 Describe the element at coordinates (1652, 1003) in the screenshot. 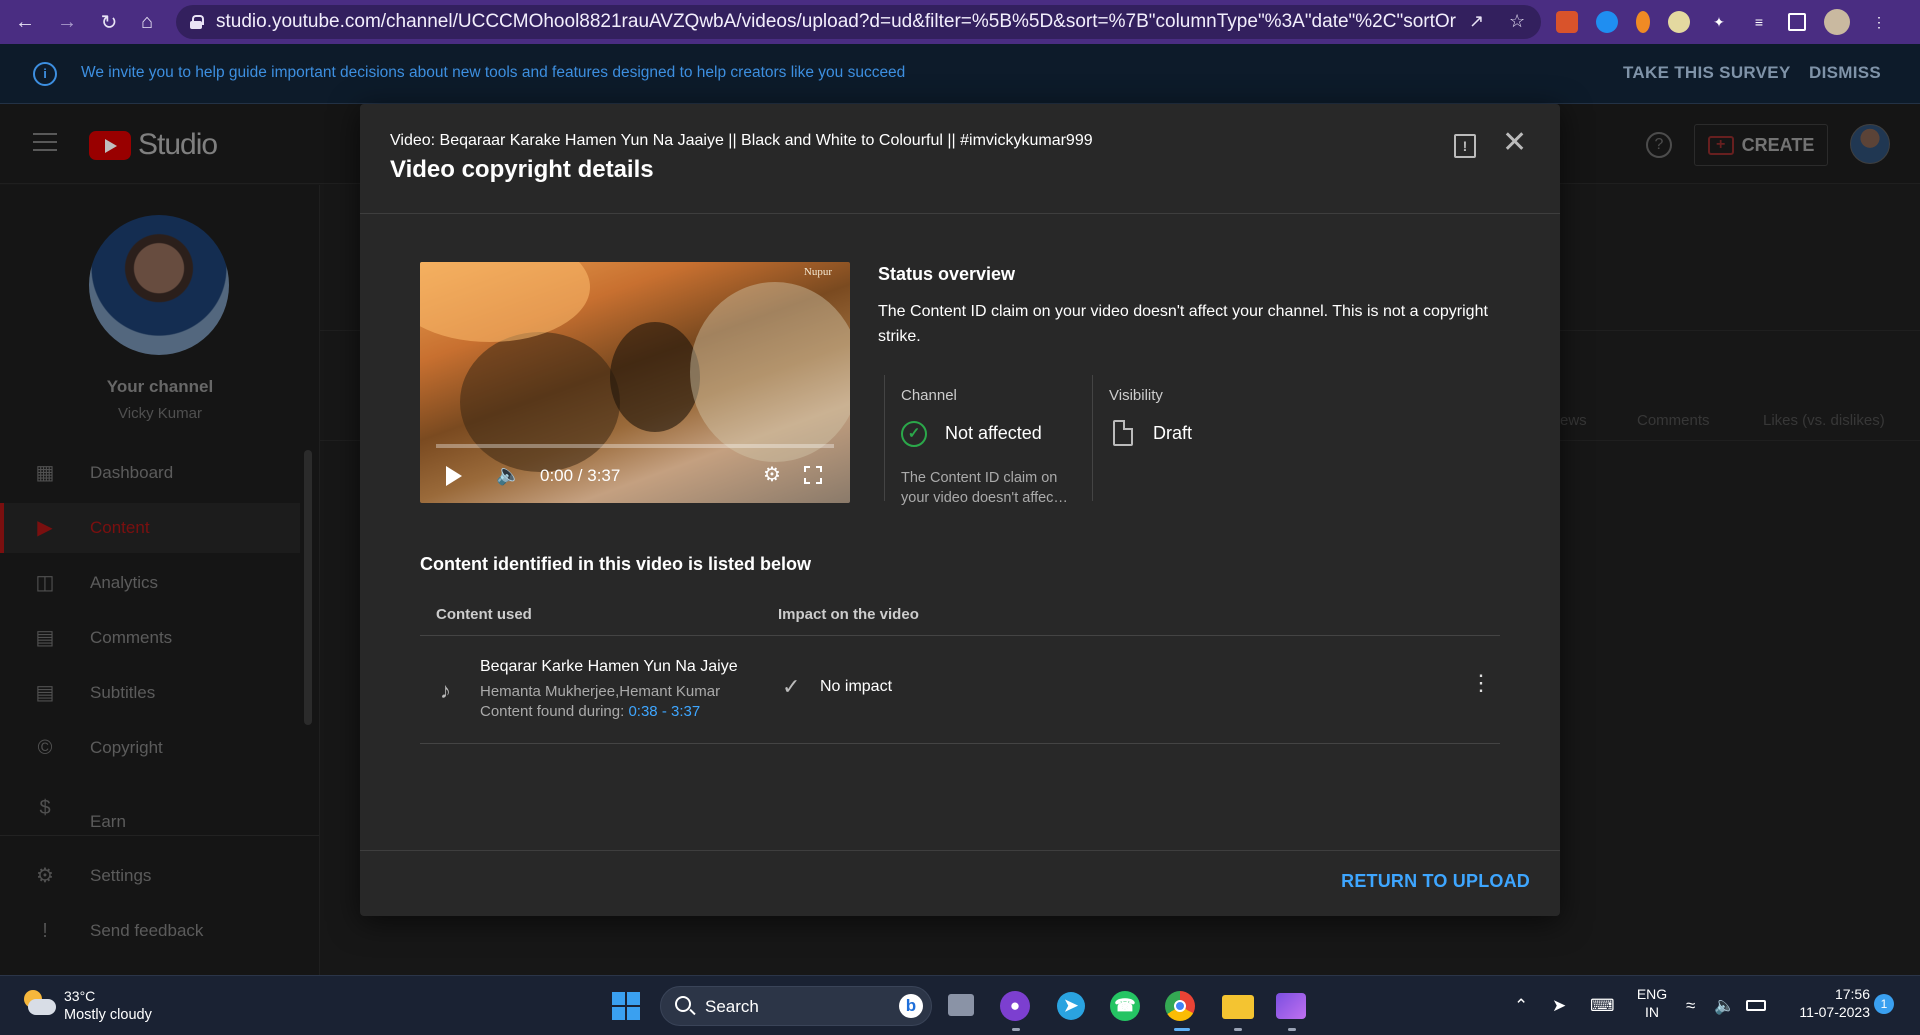

I see `language-indicator: ENG IN` at that location.